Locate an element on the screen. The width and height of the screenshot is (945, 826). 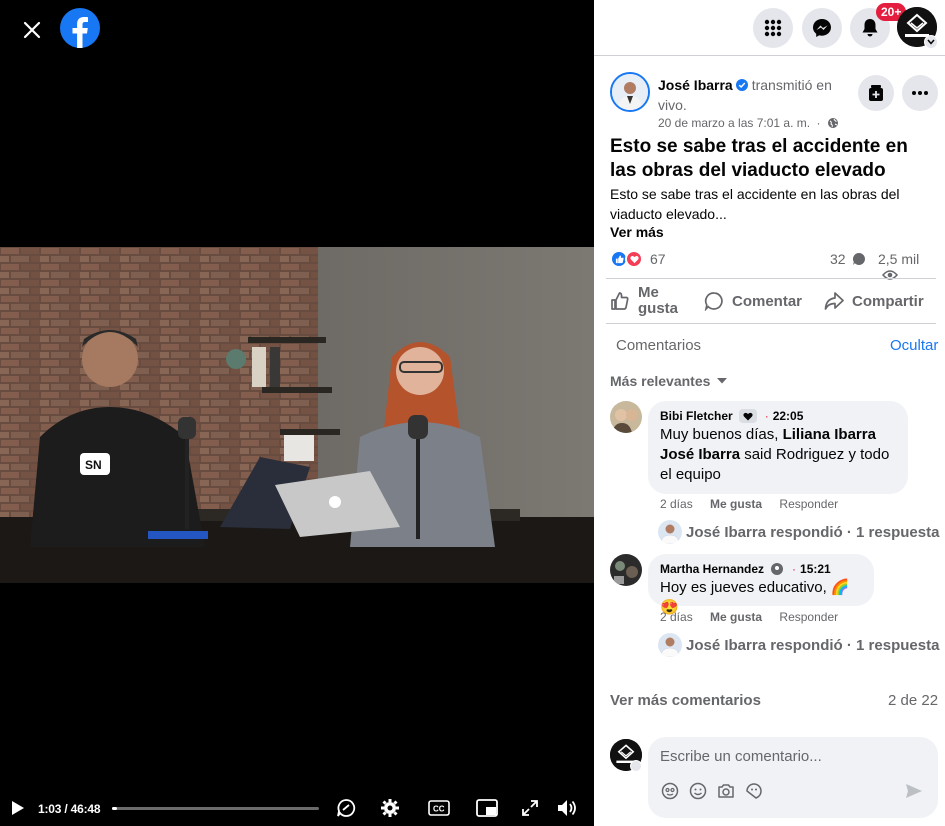
sticker-button is located at coordinates (754, 791).